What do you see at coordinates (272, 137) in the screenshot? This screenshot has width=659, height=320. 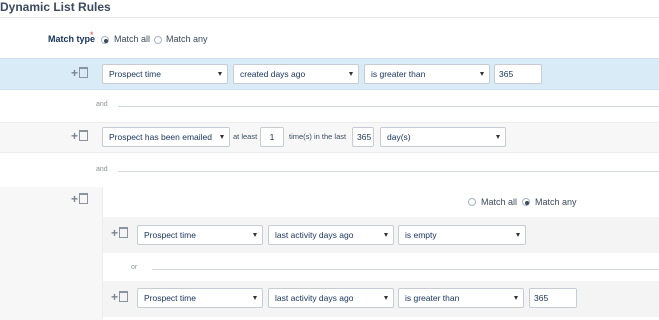 I see `rule-2-count-input: 1` at bounding box center [272, 137].